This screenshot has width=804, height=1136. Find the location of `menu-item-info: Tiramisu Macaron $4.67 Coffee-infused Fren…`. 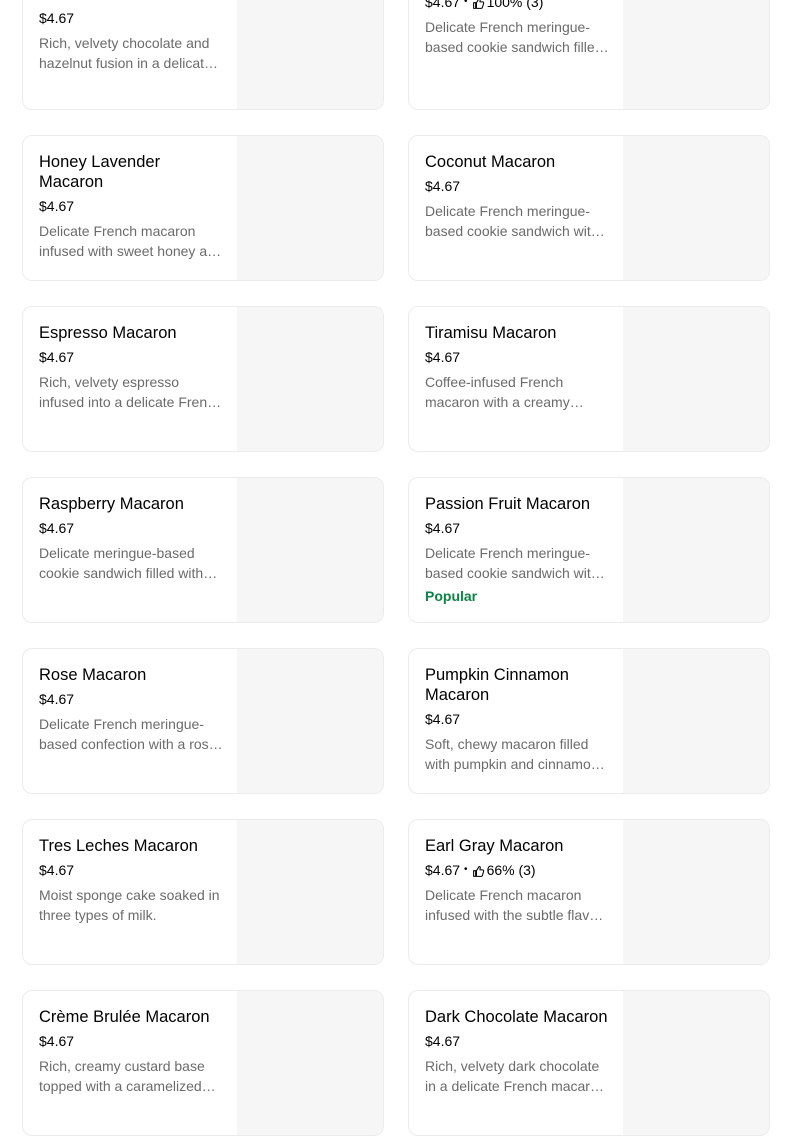

menu-item-info: Tiramisu Macaron $4.67 Coffee-infused Fren… is located at coordinates (517, 367).